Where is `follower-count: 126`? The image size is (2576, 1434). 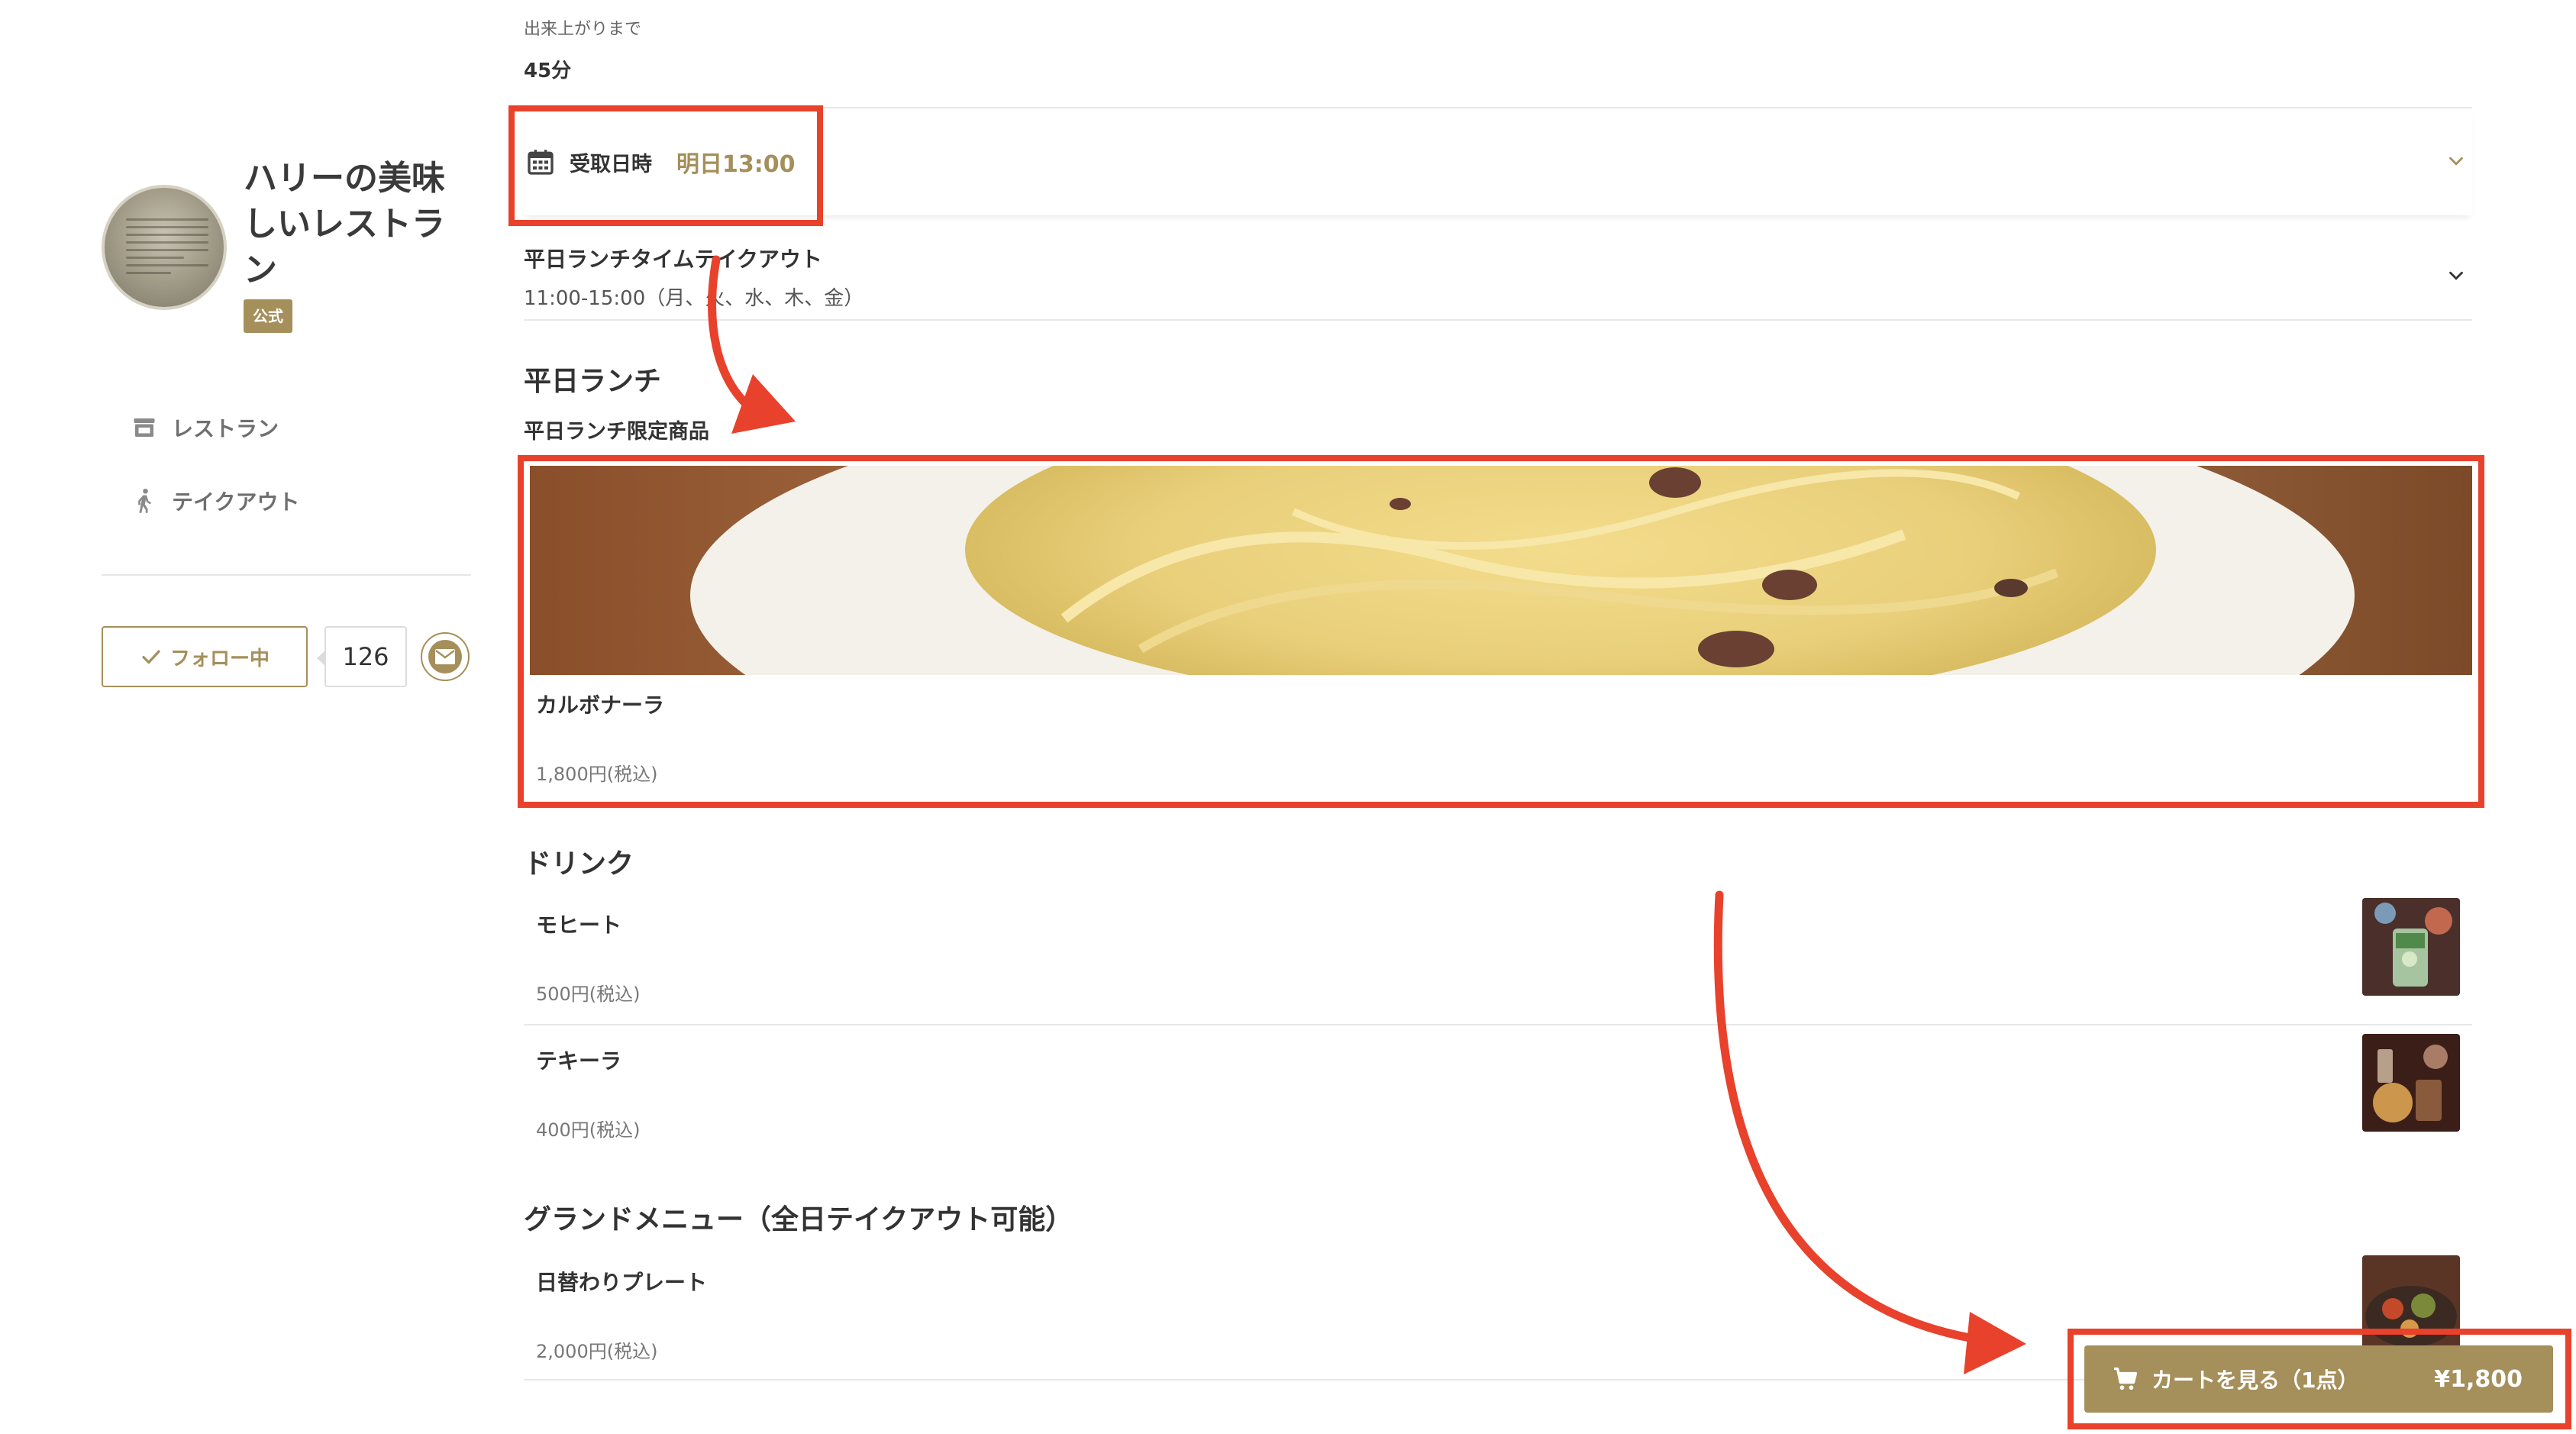
follower-count: 126 is located at coordinates (362, 656).